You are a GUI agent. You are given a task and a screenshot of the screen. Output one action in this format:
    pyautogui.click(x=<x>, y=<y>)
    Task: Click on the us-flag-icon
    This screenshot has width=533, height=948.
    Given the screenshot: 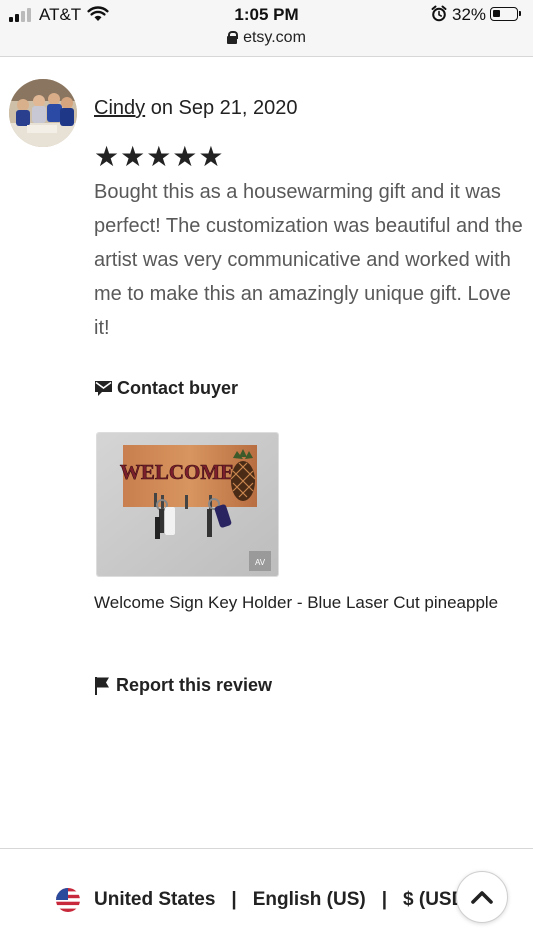 What is the action you would take?
    pyautogui.click(x=68, y=900)
    